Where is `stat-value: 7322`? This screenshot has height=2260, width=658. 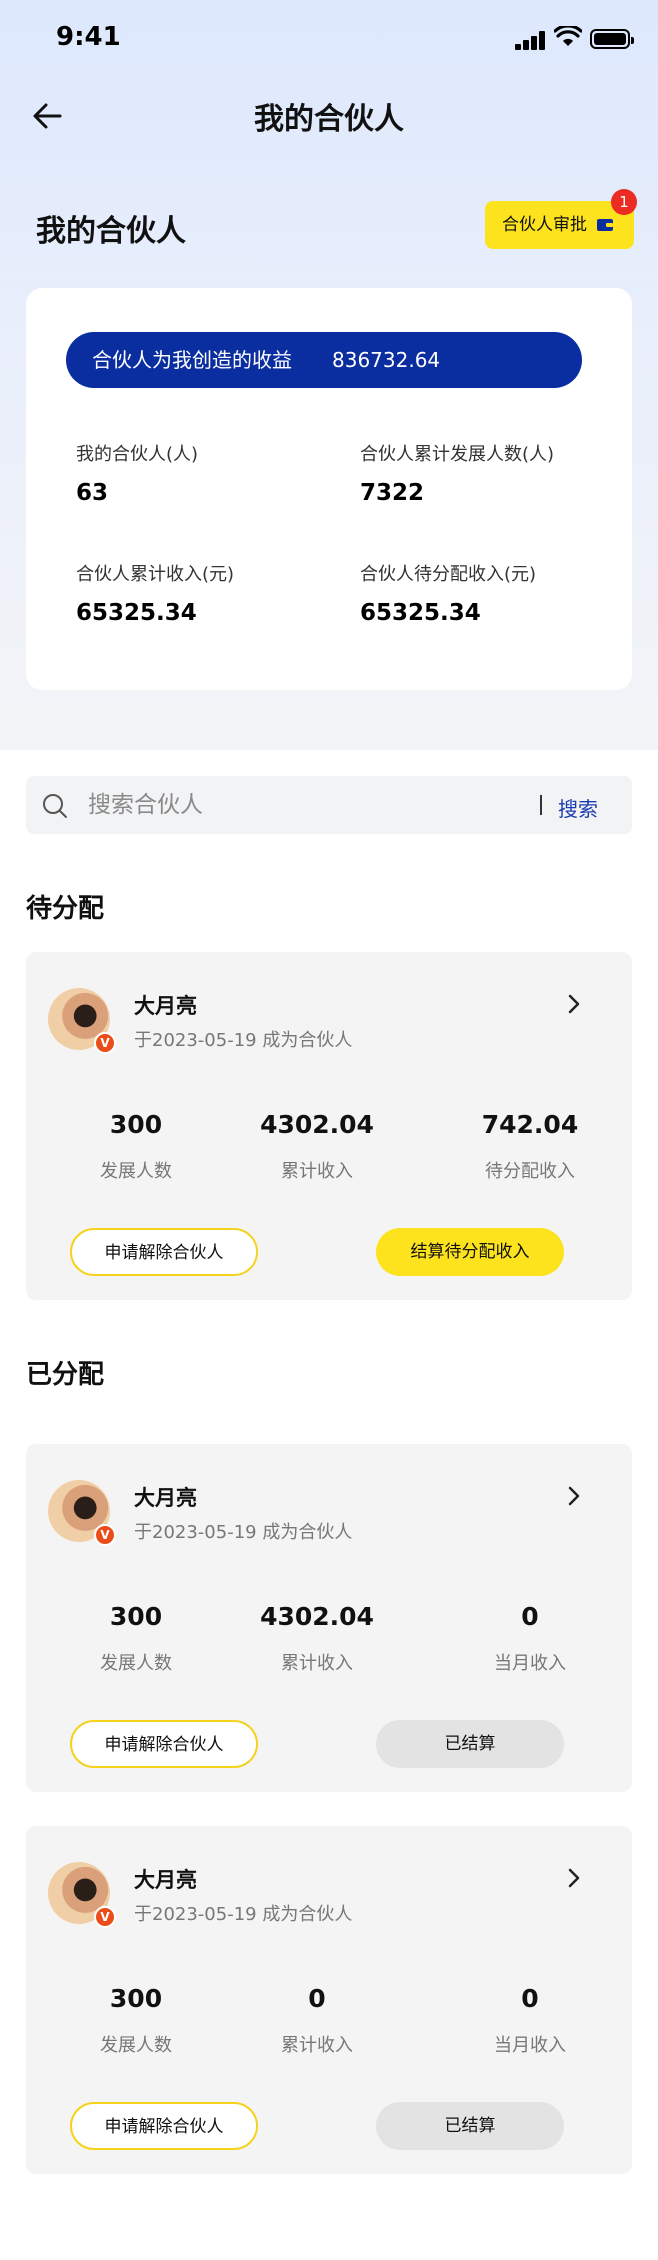
stat-value: 7322 is located at coordinates (392, 493).